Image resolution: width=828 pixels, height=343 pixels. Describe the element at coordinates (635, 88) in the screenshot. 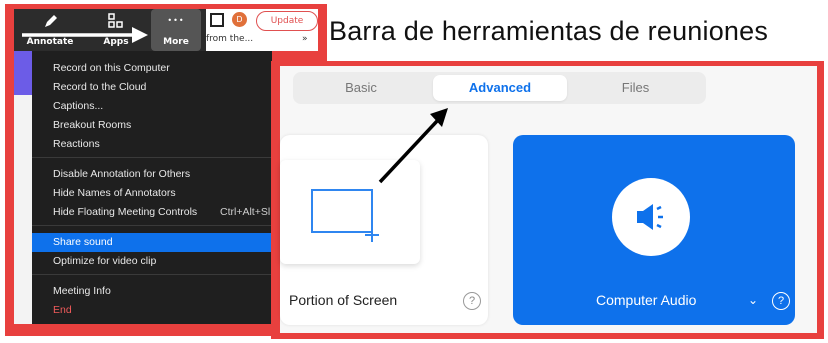

I see `tab-files: Files` at that location.